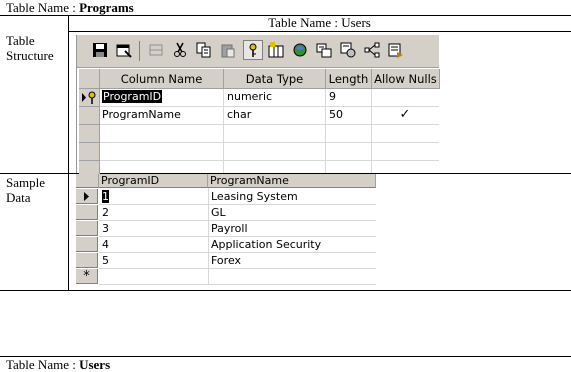 The image size is (571, 372). What do you see at coordinates (276, 50) in the screenshot?
I see `insert-column-icon` at bounding box center [276, 50].